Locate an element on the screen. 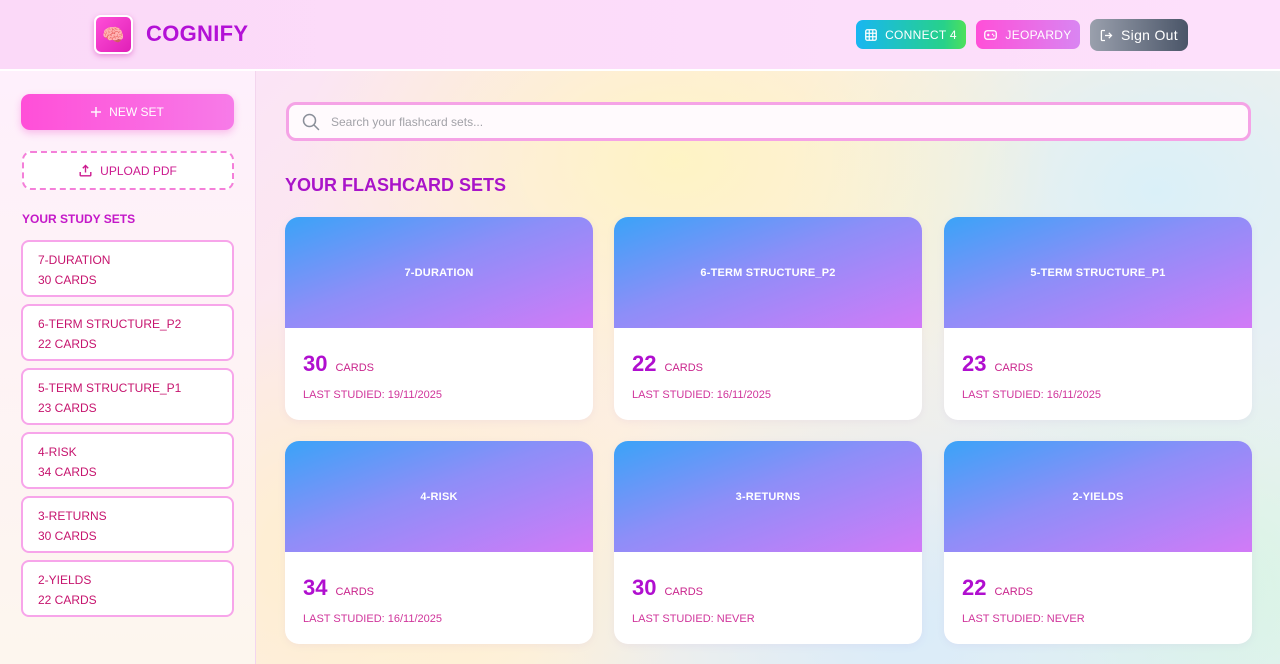 Image resolution: width=1280 pixels, height=664 pixels. flashcard-set-card: 3-RETURNS 30 CARDS LAST STUDIED: NEVER is located at coordinates (768, 542).